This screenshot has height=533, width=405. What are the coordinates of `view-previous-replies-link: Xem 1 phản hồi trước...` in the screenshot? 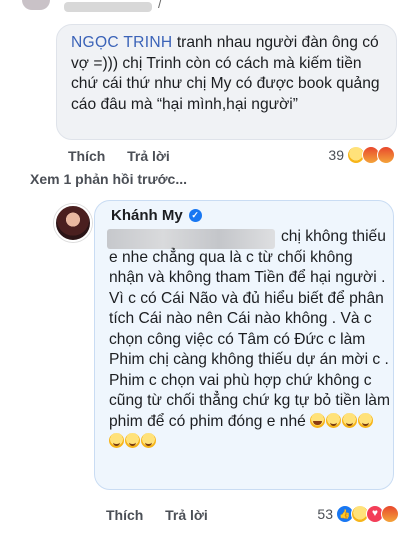 It's located at (108, 179).